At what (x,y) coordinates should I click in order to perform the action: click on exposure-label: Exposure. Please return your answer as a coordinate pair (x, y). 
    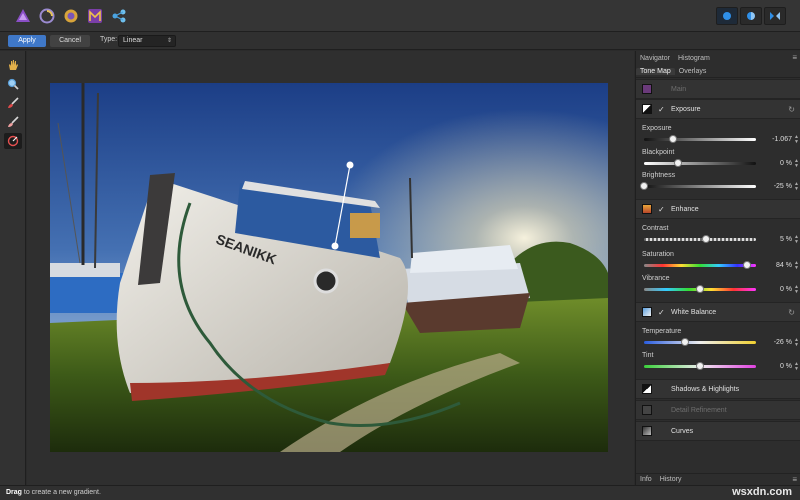
    Looking at the image, I should click on (657, 128).